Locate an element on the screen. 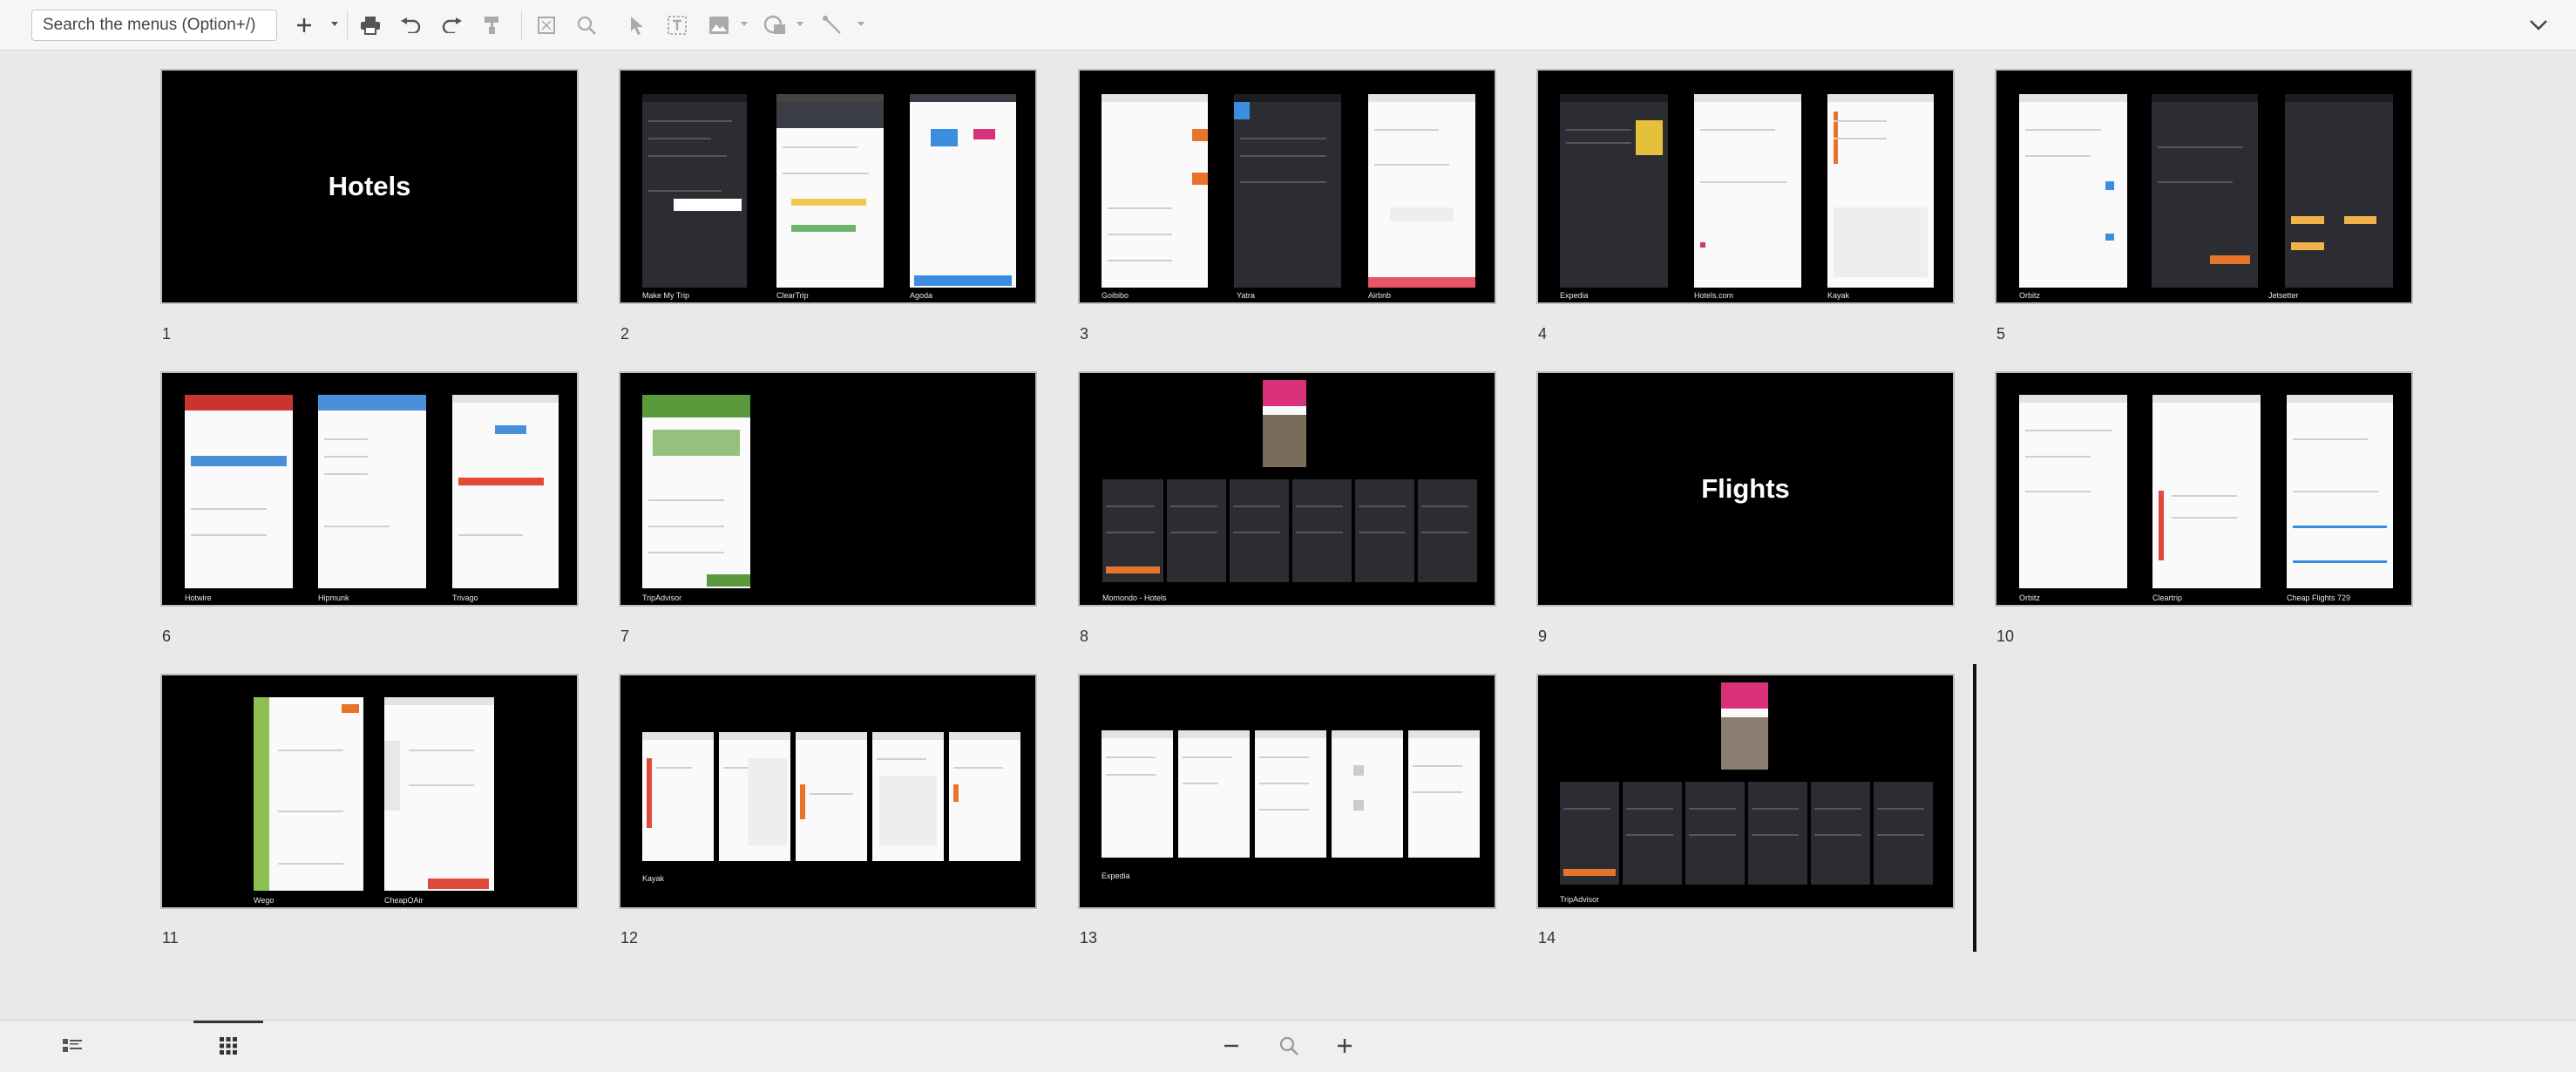 The height and width of the screenshot is (1072, 2576). zoom-in-button is located at coordinates (1345, 1046).